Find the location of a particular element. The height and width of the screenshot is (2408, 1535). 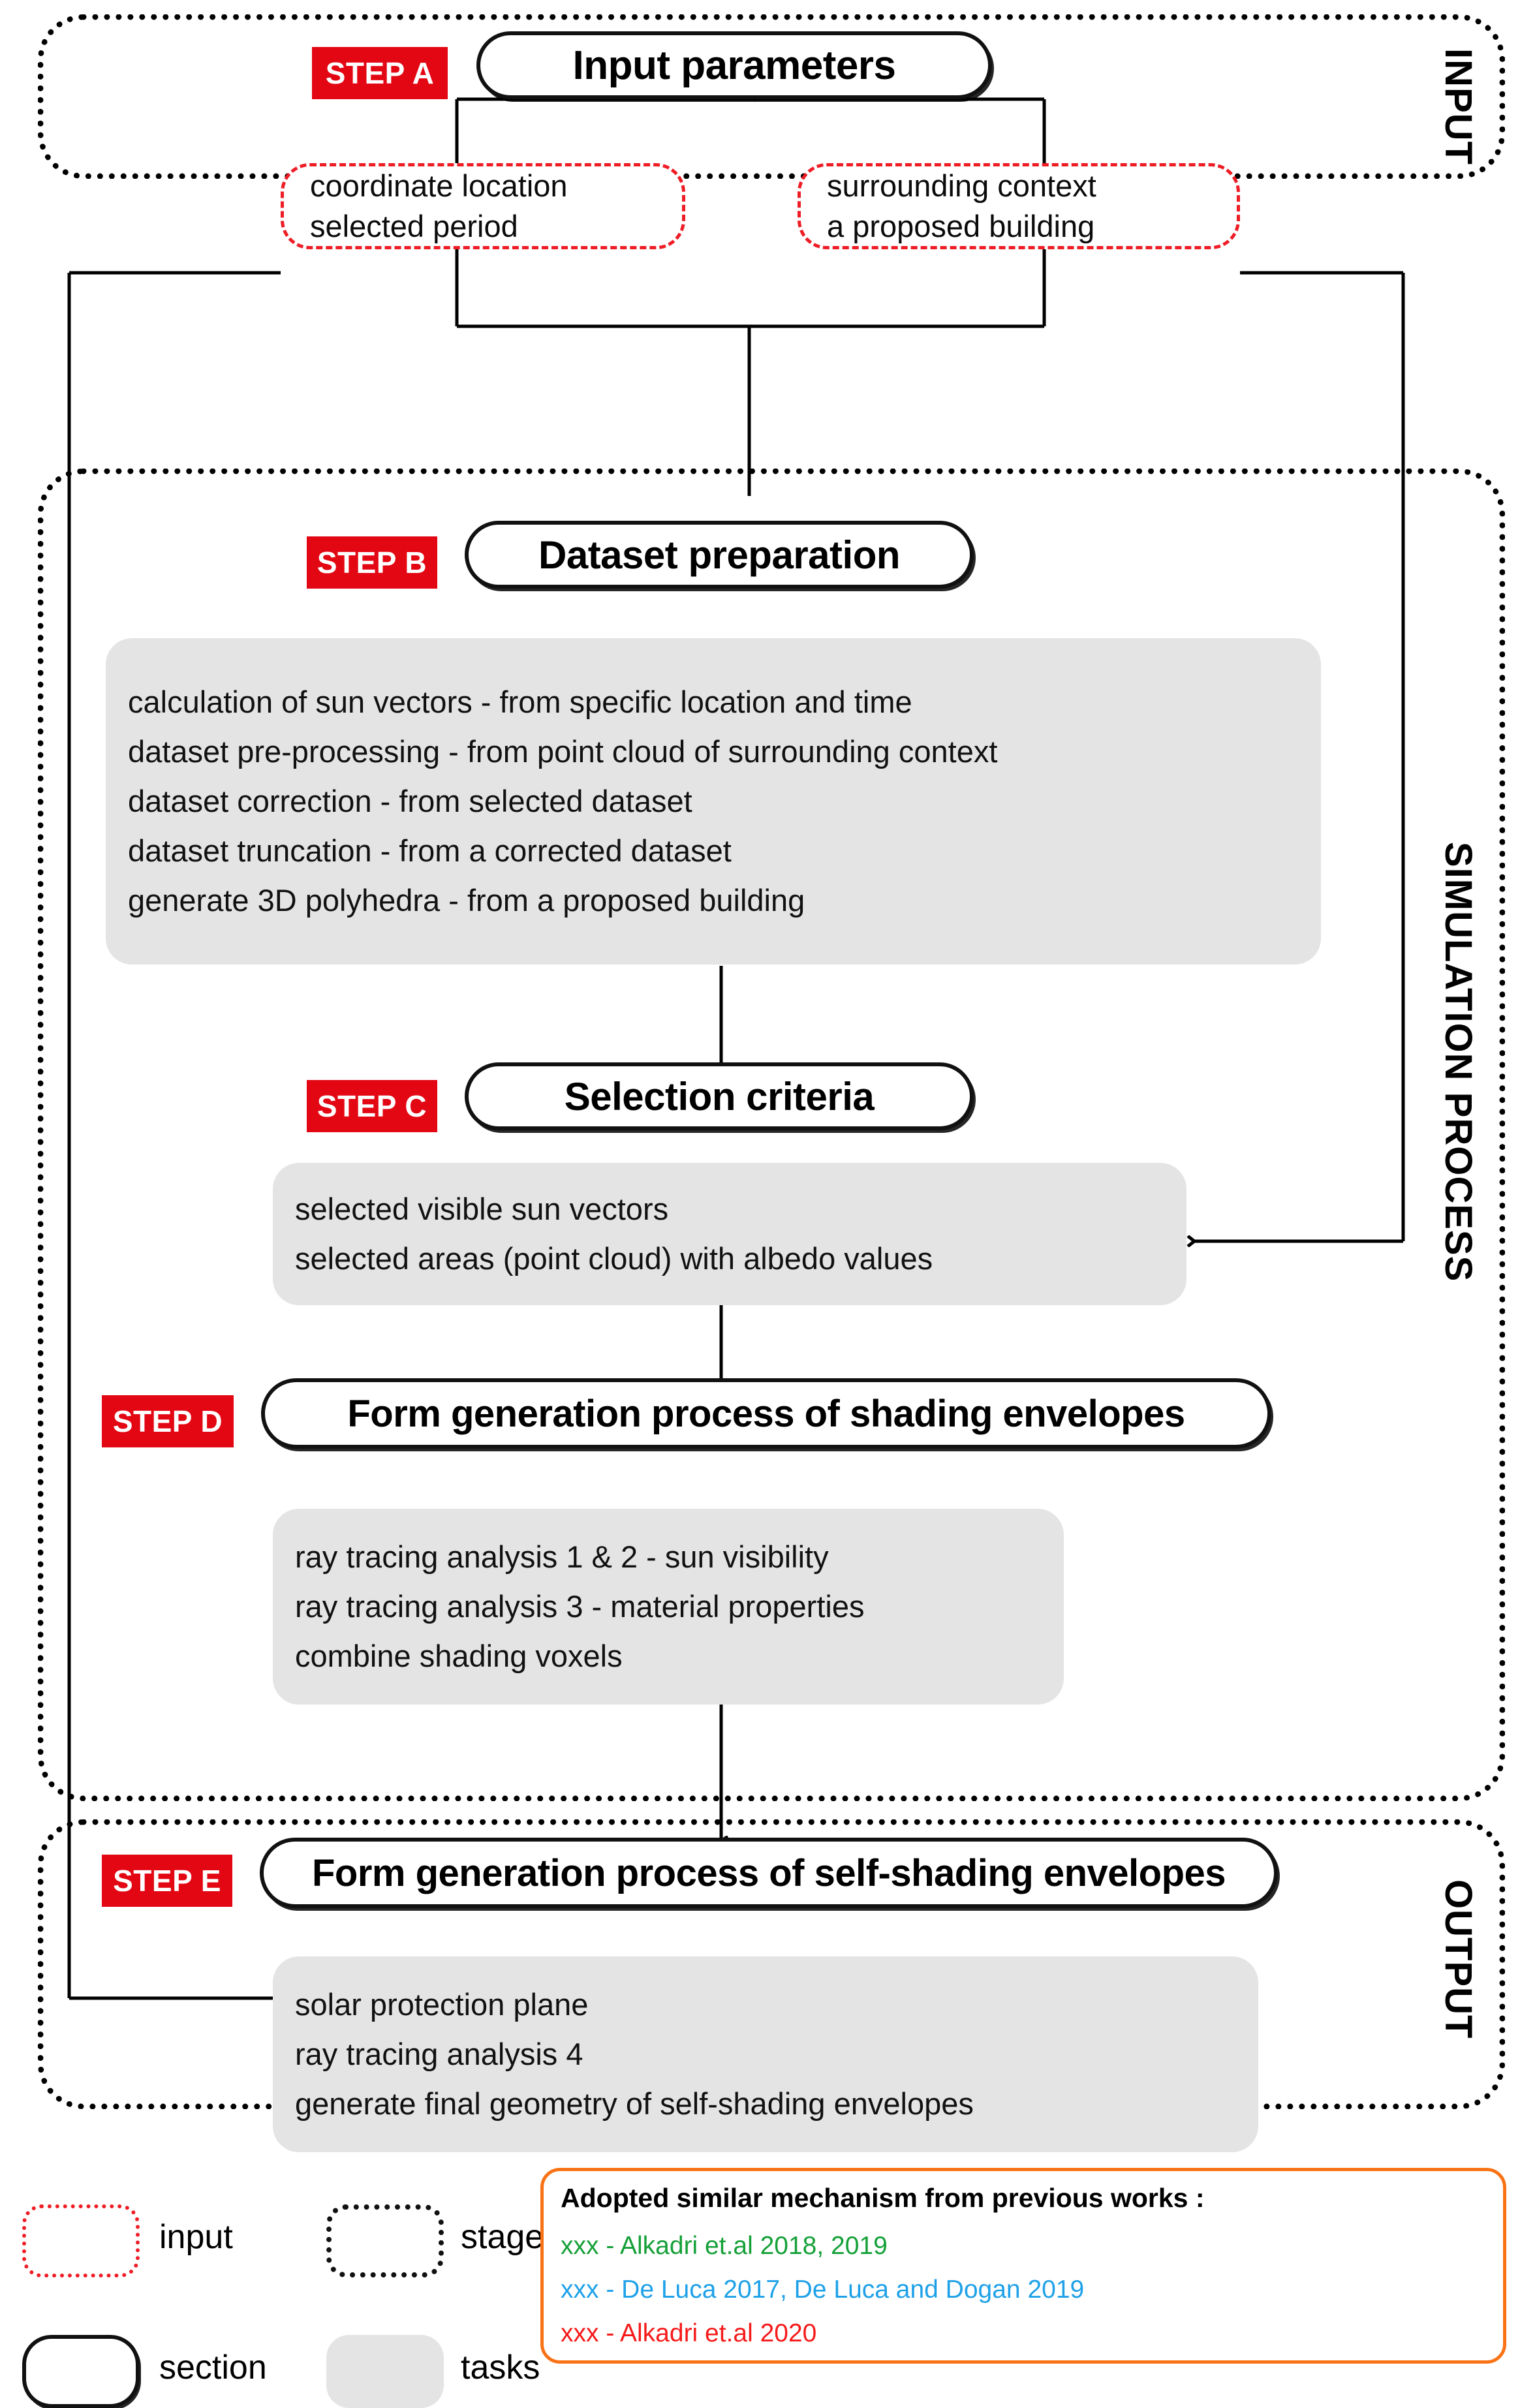

task-line: selected visible sun vectors is located at coordinates (482, 1208).